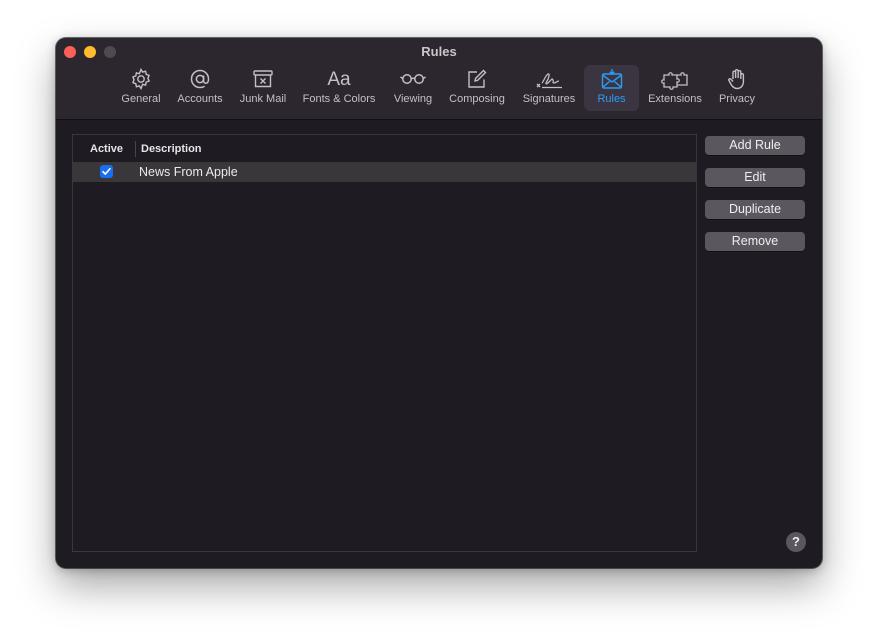  What do you see at coordinates (755, 177) in the screenshot?
I see `edit-rule-button: Edit` at bounding box center [755, 177].